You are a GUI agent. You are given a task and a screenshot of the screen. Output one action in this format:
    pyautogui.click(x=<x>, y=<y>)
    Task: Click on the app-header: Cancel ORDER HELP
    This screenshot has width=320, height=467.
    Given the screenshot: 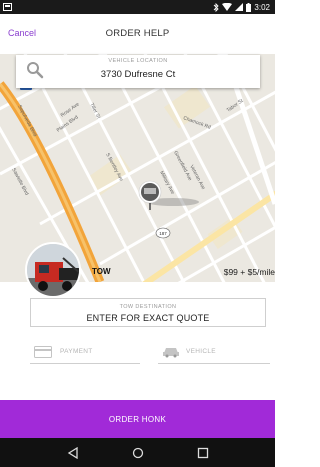 What is the action you would take?
    pyautogui.click(x=137, y=34)
    